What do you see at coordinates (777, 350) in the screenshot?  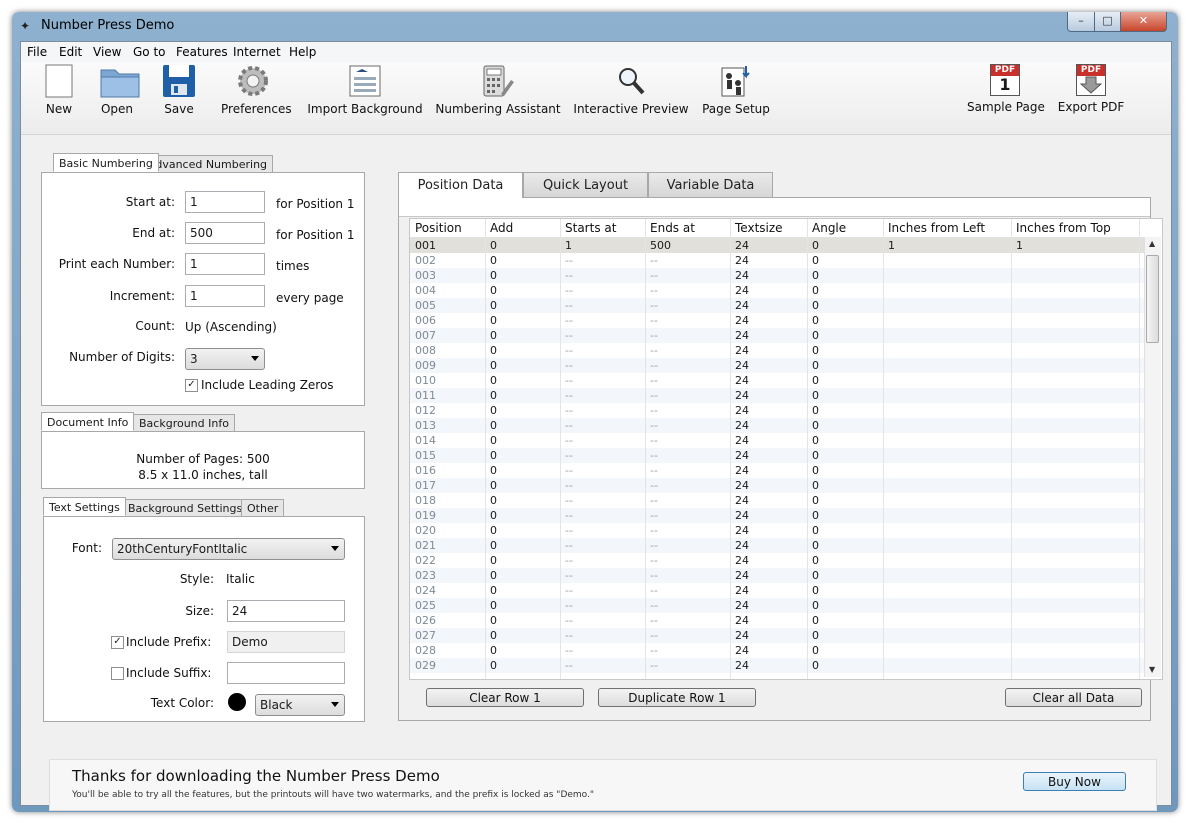 I see `table-row: 008 0 -- -- 24 0` at bounding box center [777, 350].